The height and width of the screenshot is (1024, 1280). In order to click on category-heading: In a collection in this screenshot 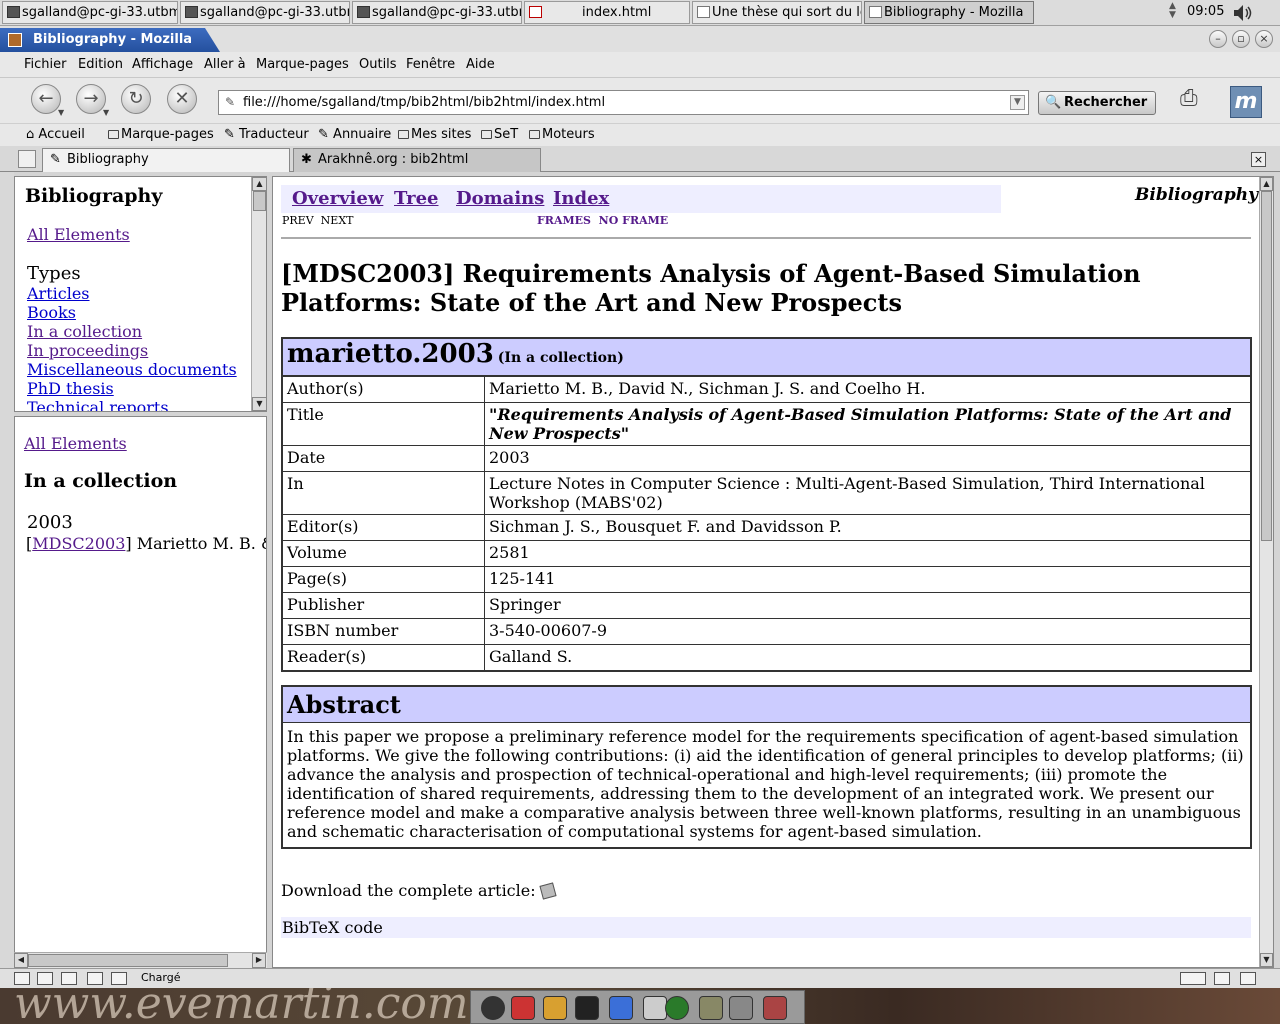, I will do `click(101, 481)`.